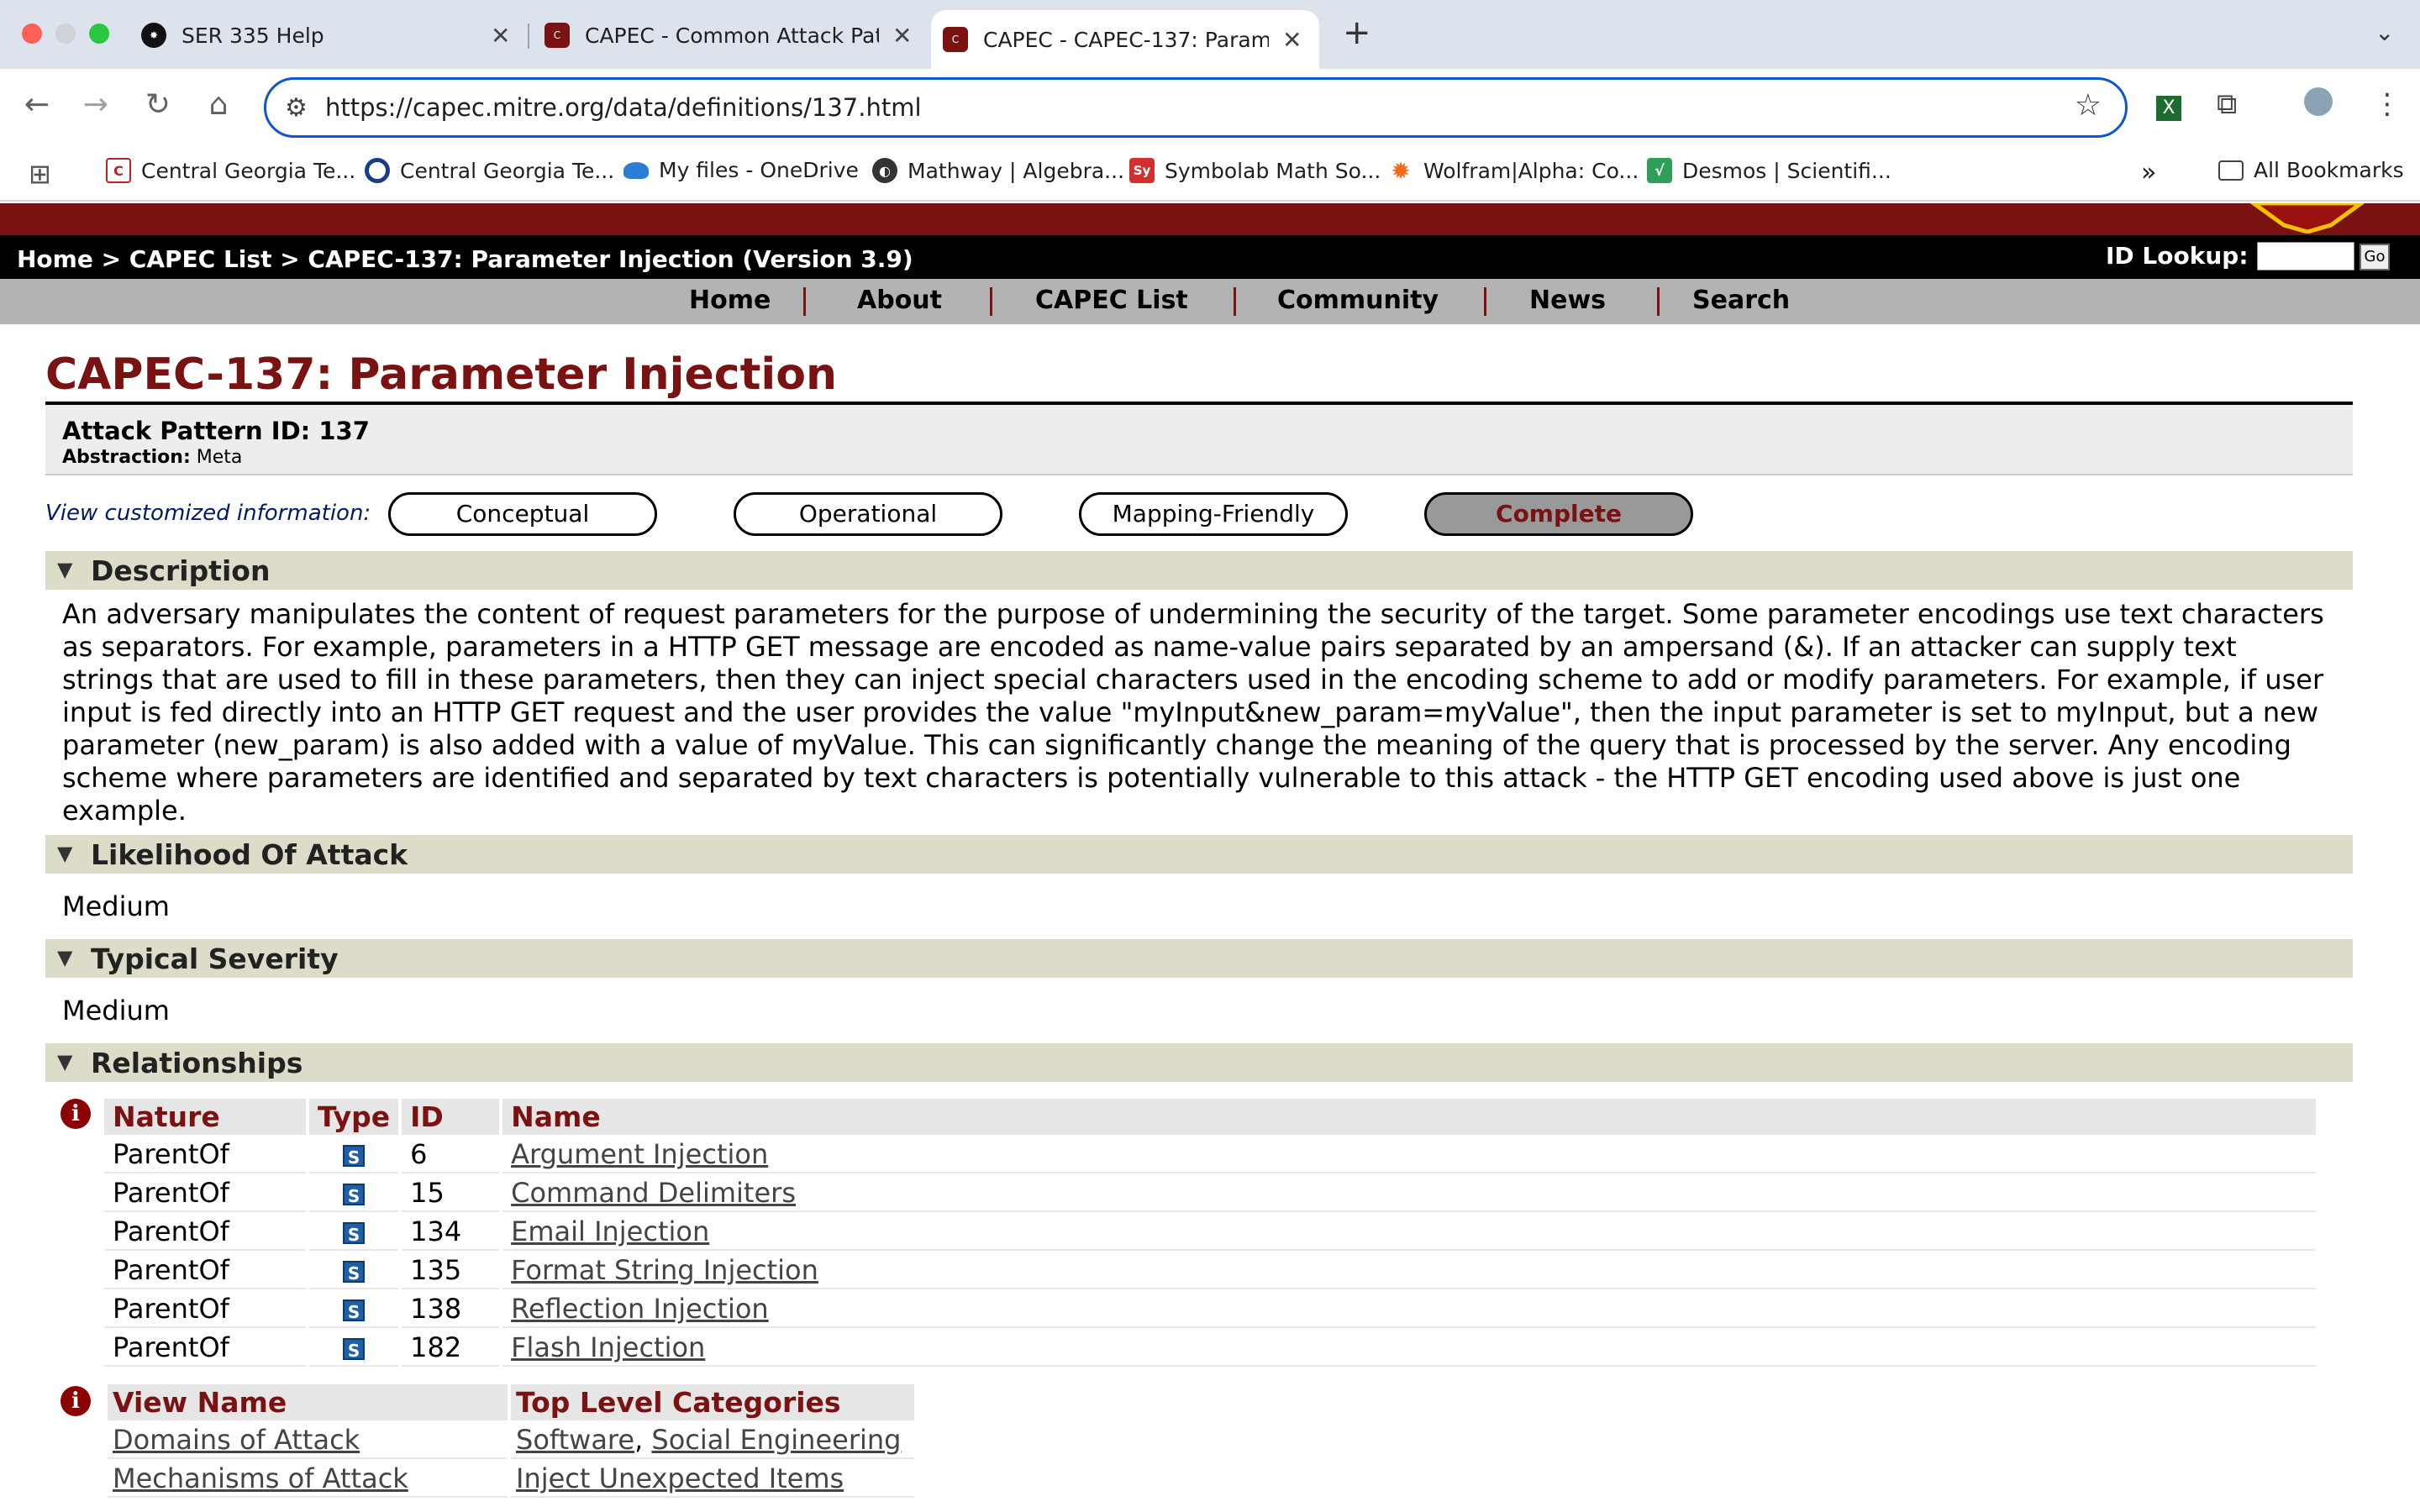  What do you see at coordinates (219, 457) in the screenshot?
I see `abstraction-value: Meta` at bounding box center [219, 457].